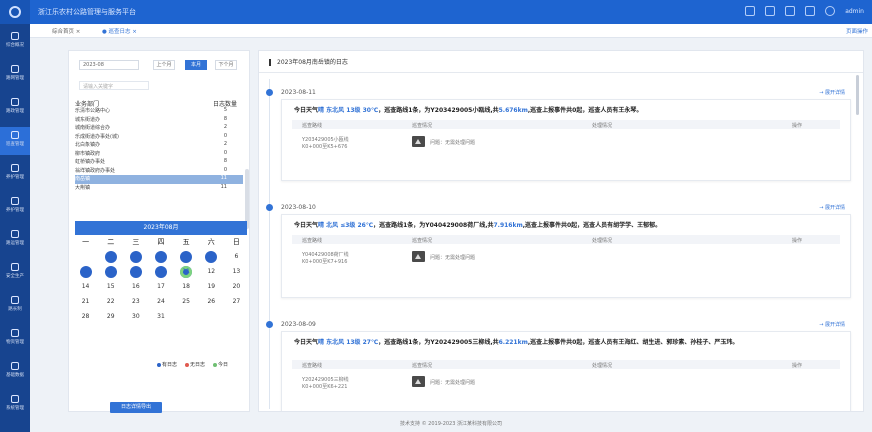 This screenshot has width=872, height=432. What do you see at coordinates (159, 179) in the screenshot?
I see `dept-row: 南岳镇 11` at bounding box center [159, 179].